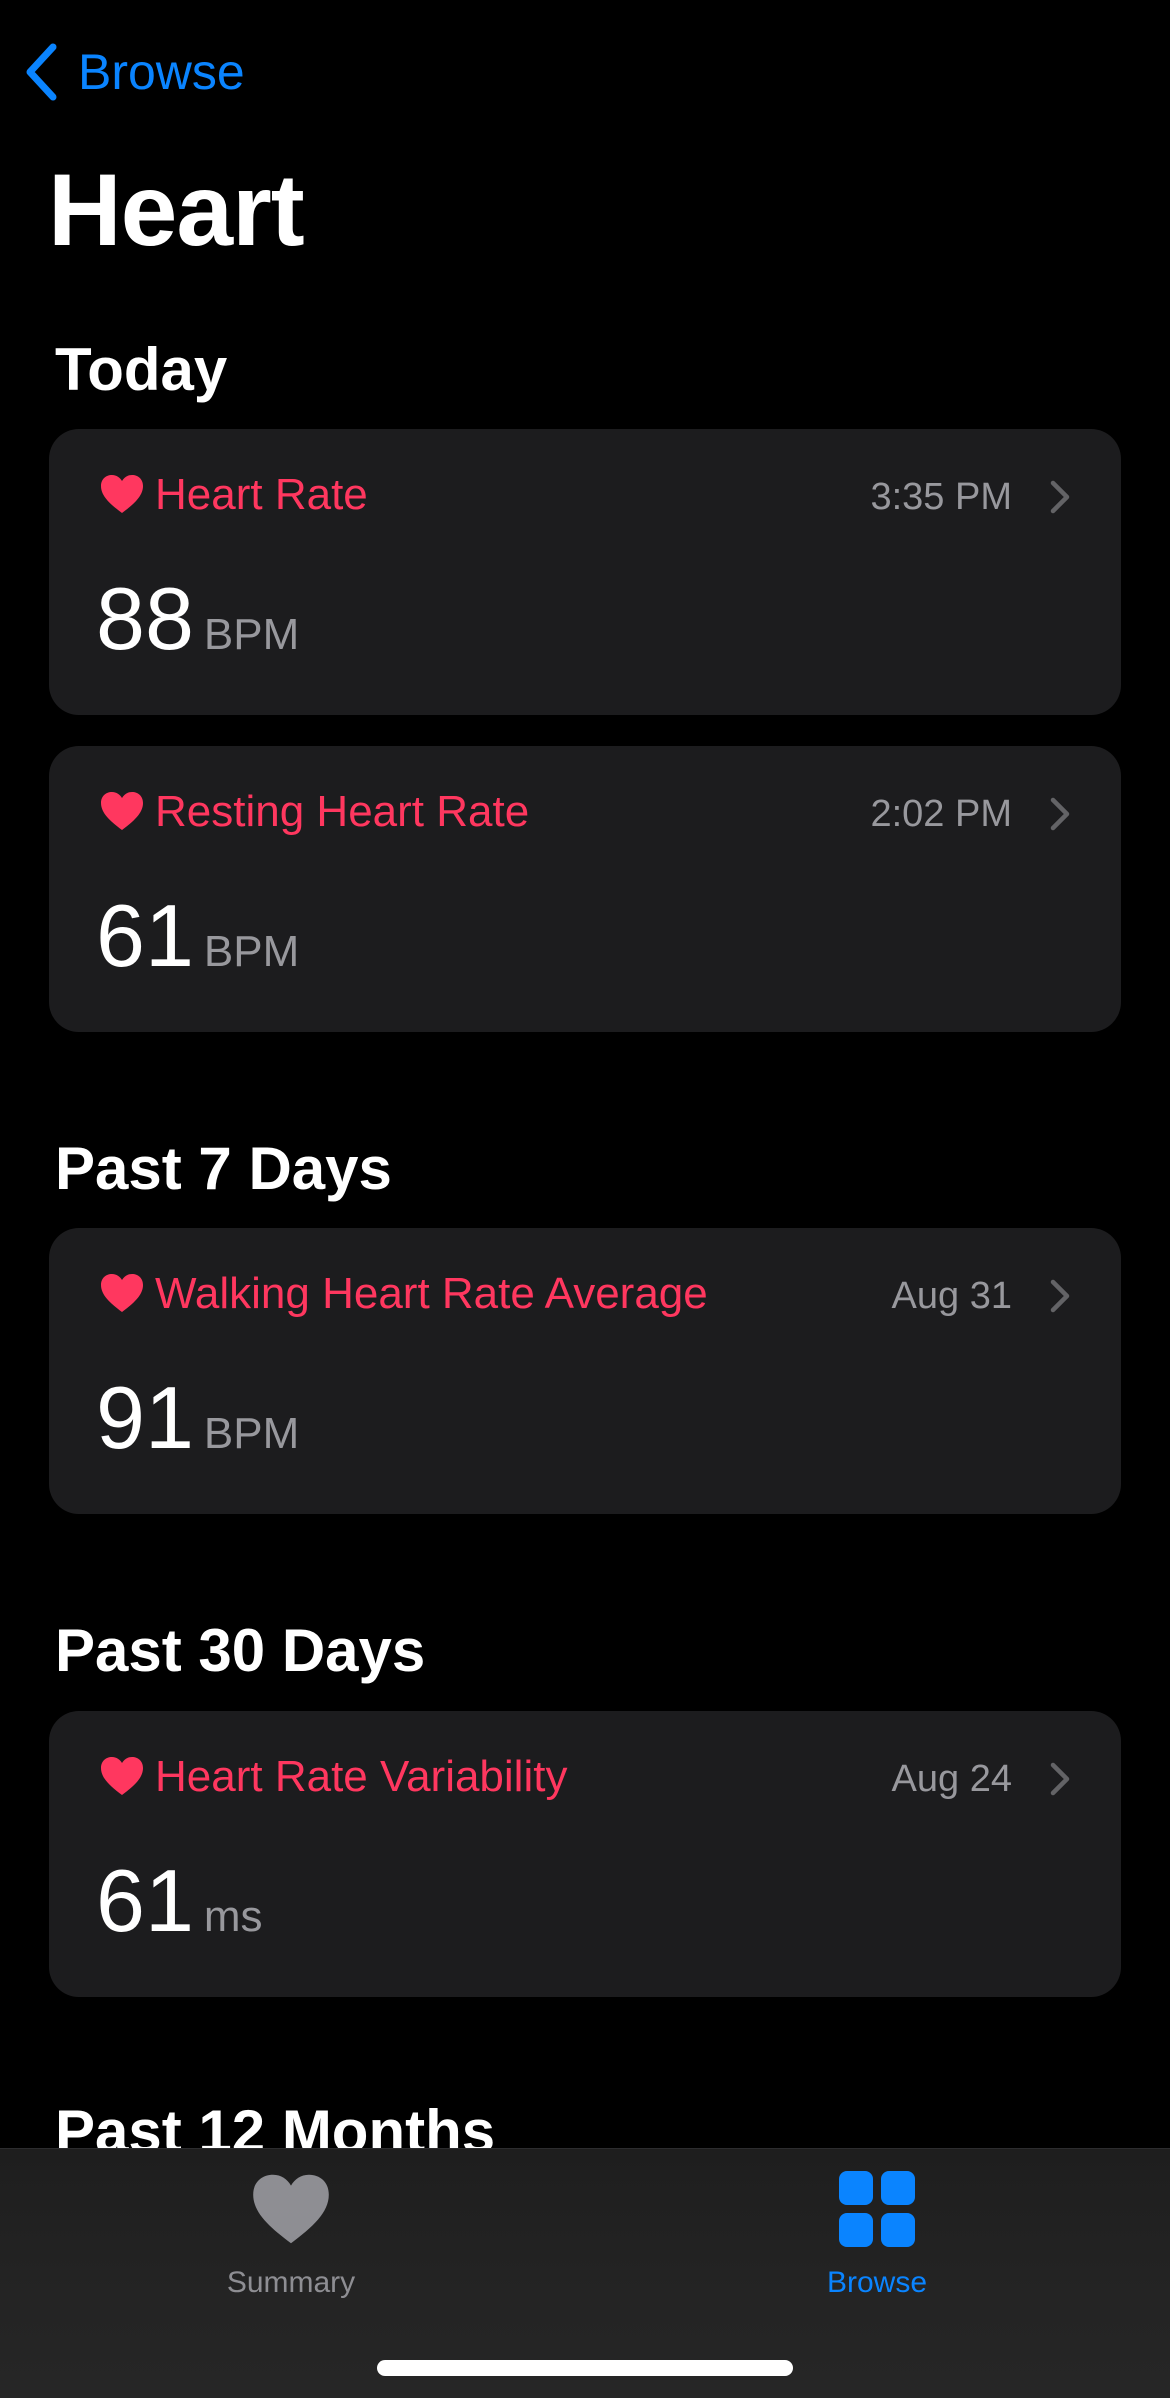 The width and height of the screenshot is (1170, 2398). Describe the element at coordinates (342, 811) in the screenshot. I see `card-title: Resting Heart Rate` at that location.